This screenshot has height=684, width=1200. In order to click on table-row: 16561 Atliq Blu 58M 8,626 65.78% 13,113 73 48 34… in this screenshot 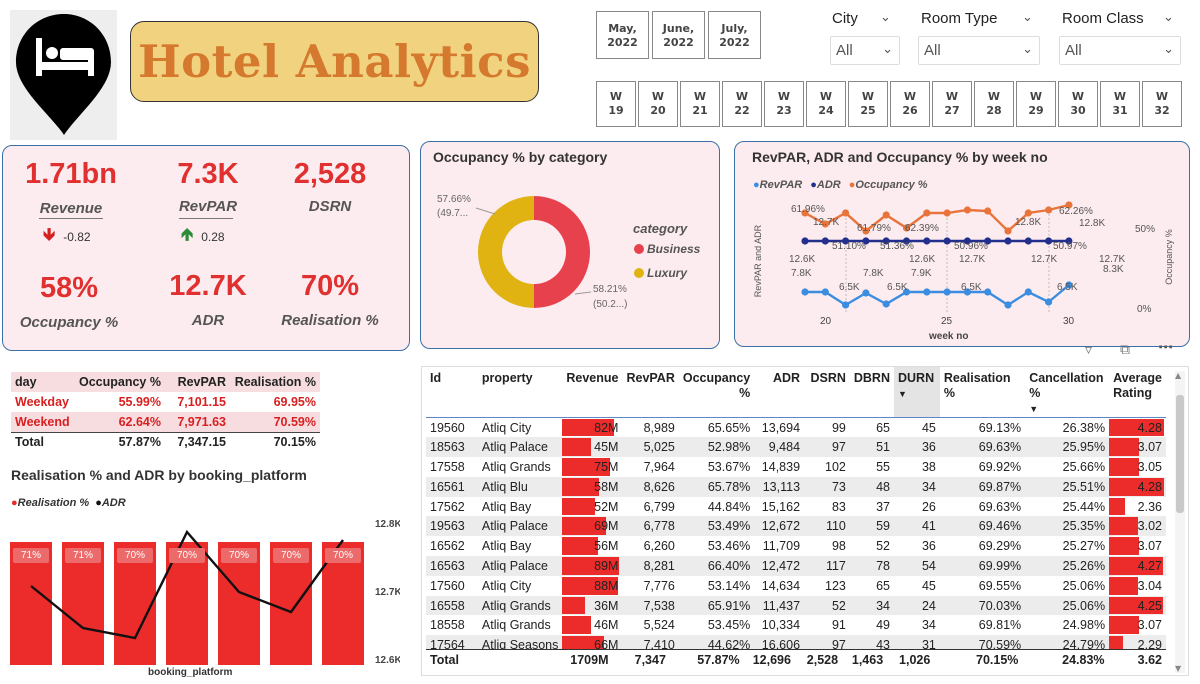, I will do `click(796, 486)`.